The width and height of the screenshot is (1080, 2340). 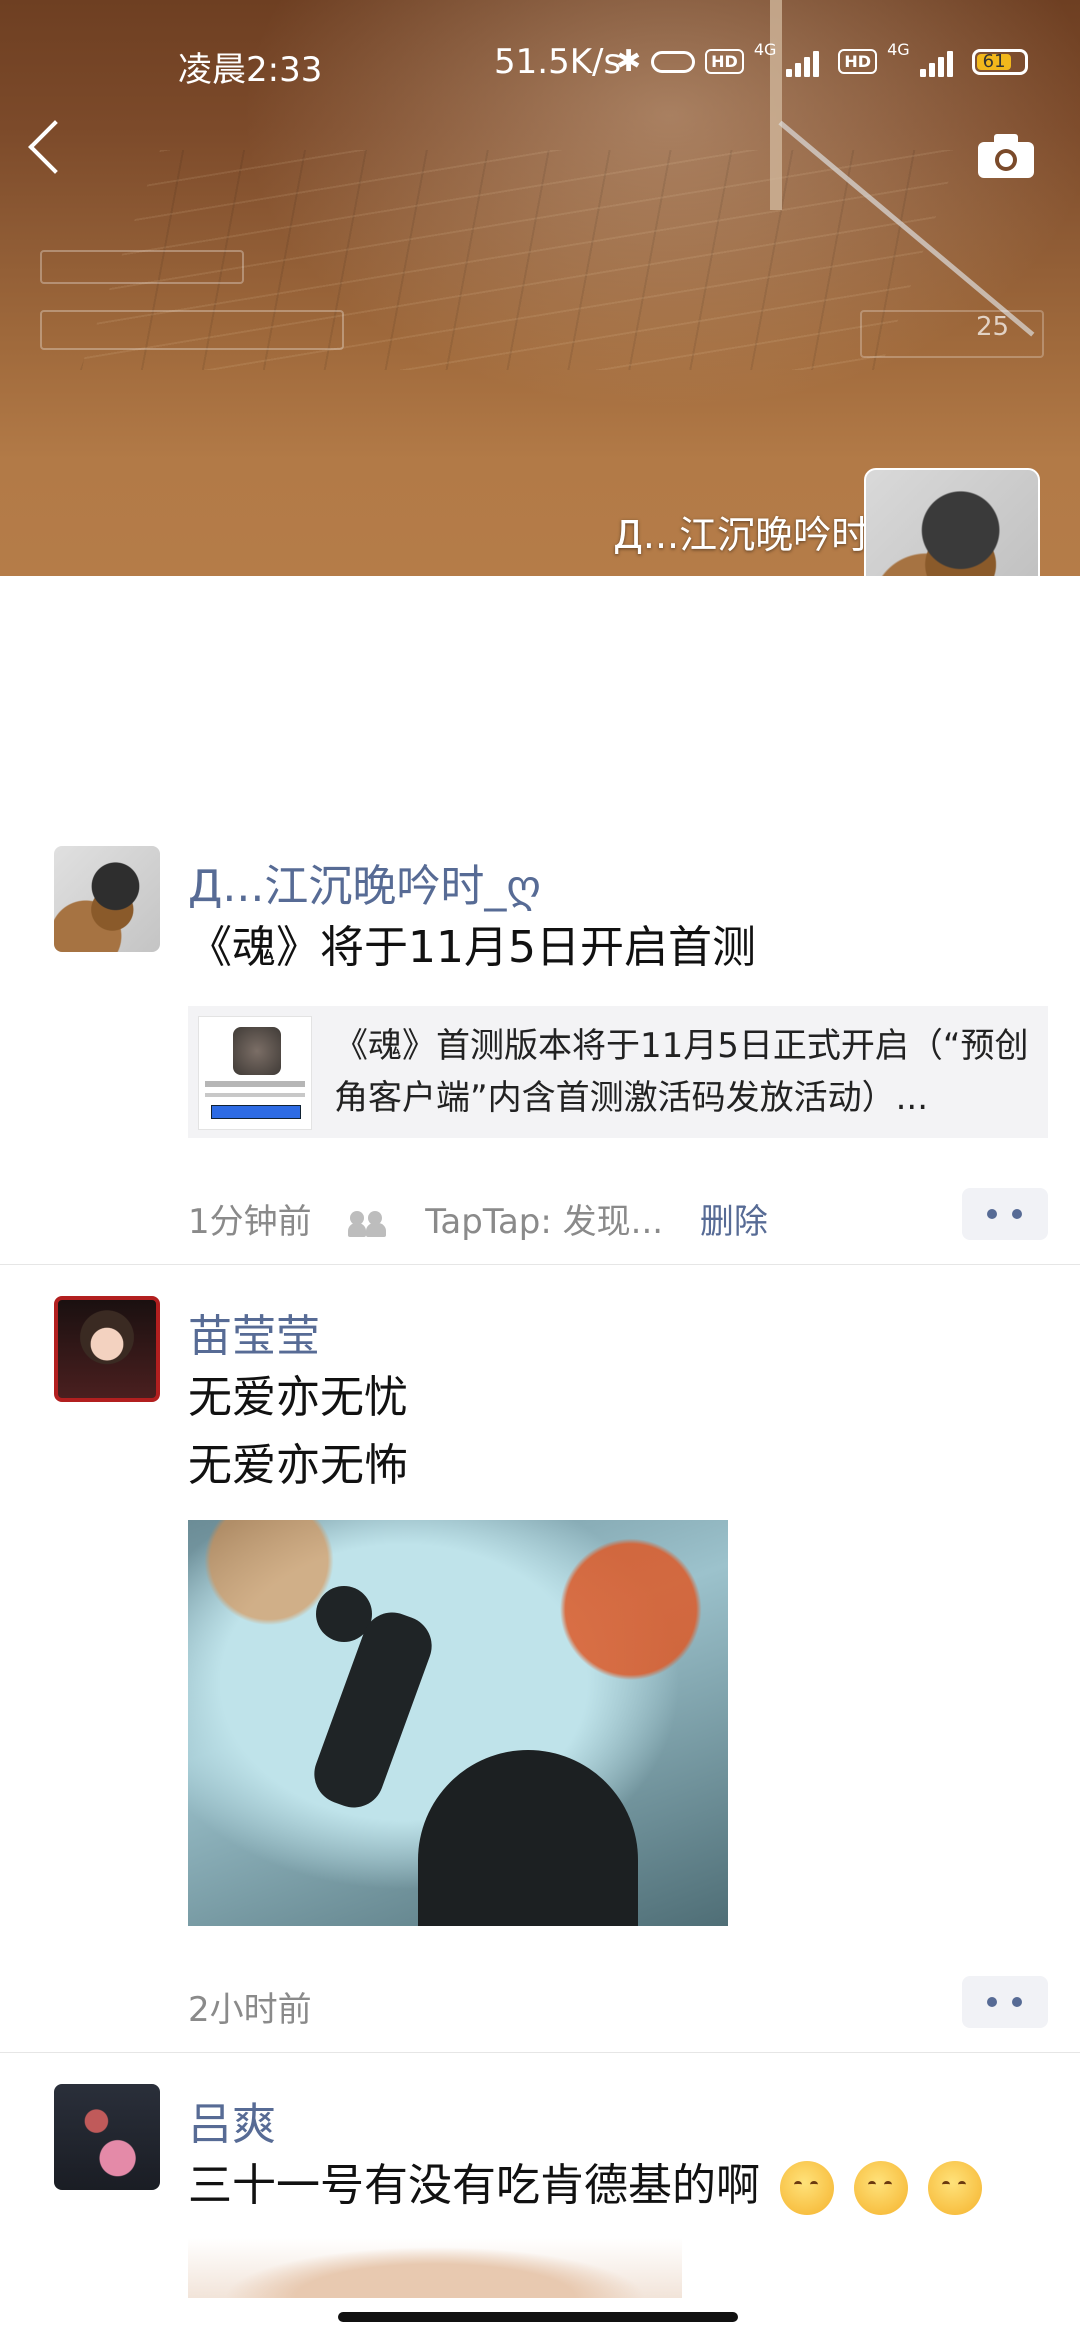 I want to click on hd-badge-2: HD, so click(x=858, y=61).